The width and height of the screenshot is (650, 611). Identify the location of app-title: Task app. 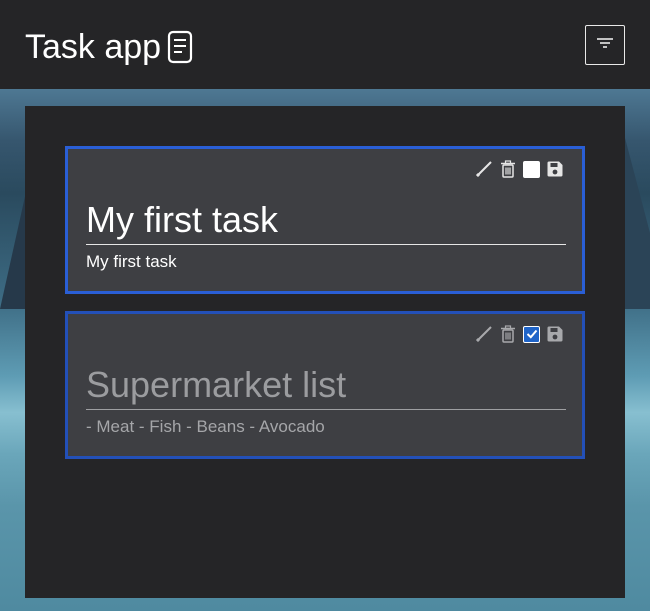
(109, 47).